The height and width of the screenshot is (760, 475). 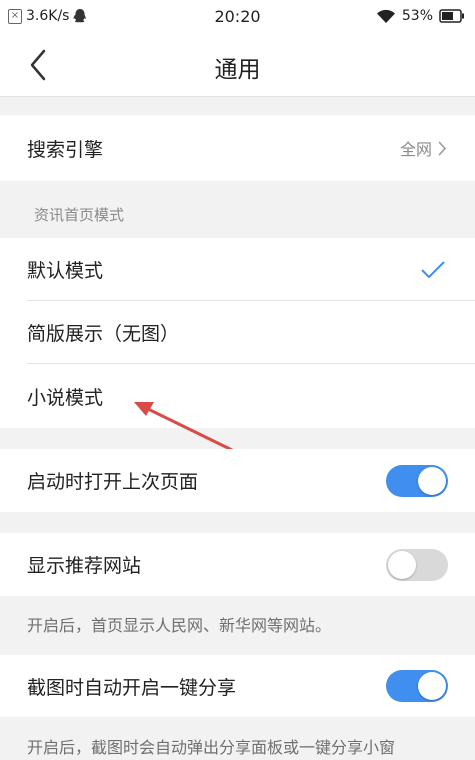 I want to click on battery-icon, so click(x=451, y=16).